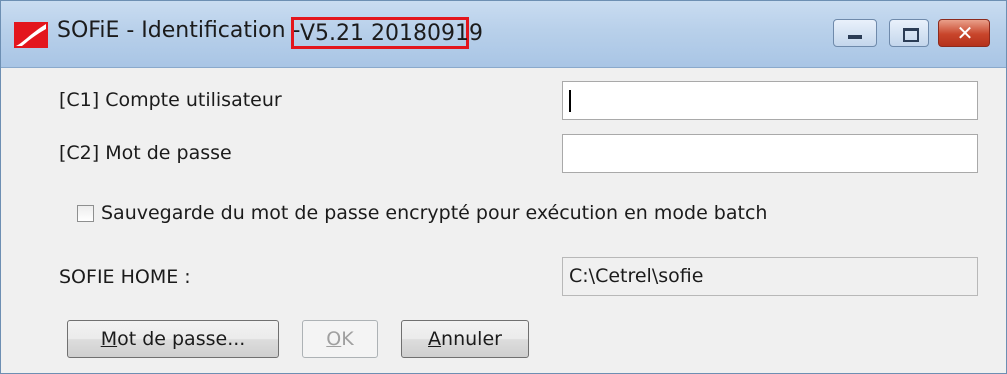 The width and height of the screenshot is (1007, 374). Describe the element at coordinates (387, 33) in the screenshot. I see `version-label: V5.21 20180919` at that location.